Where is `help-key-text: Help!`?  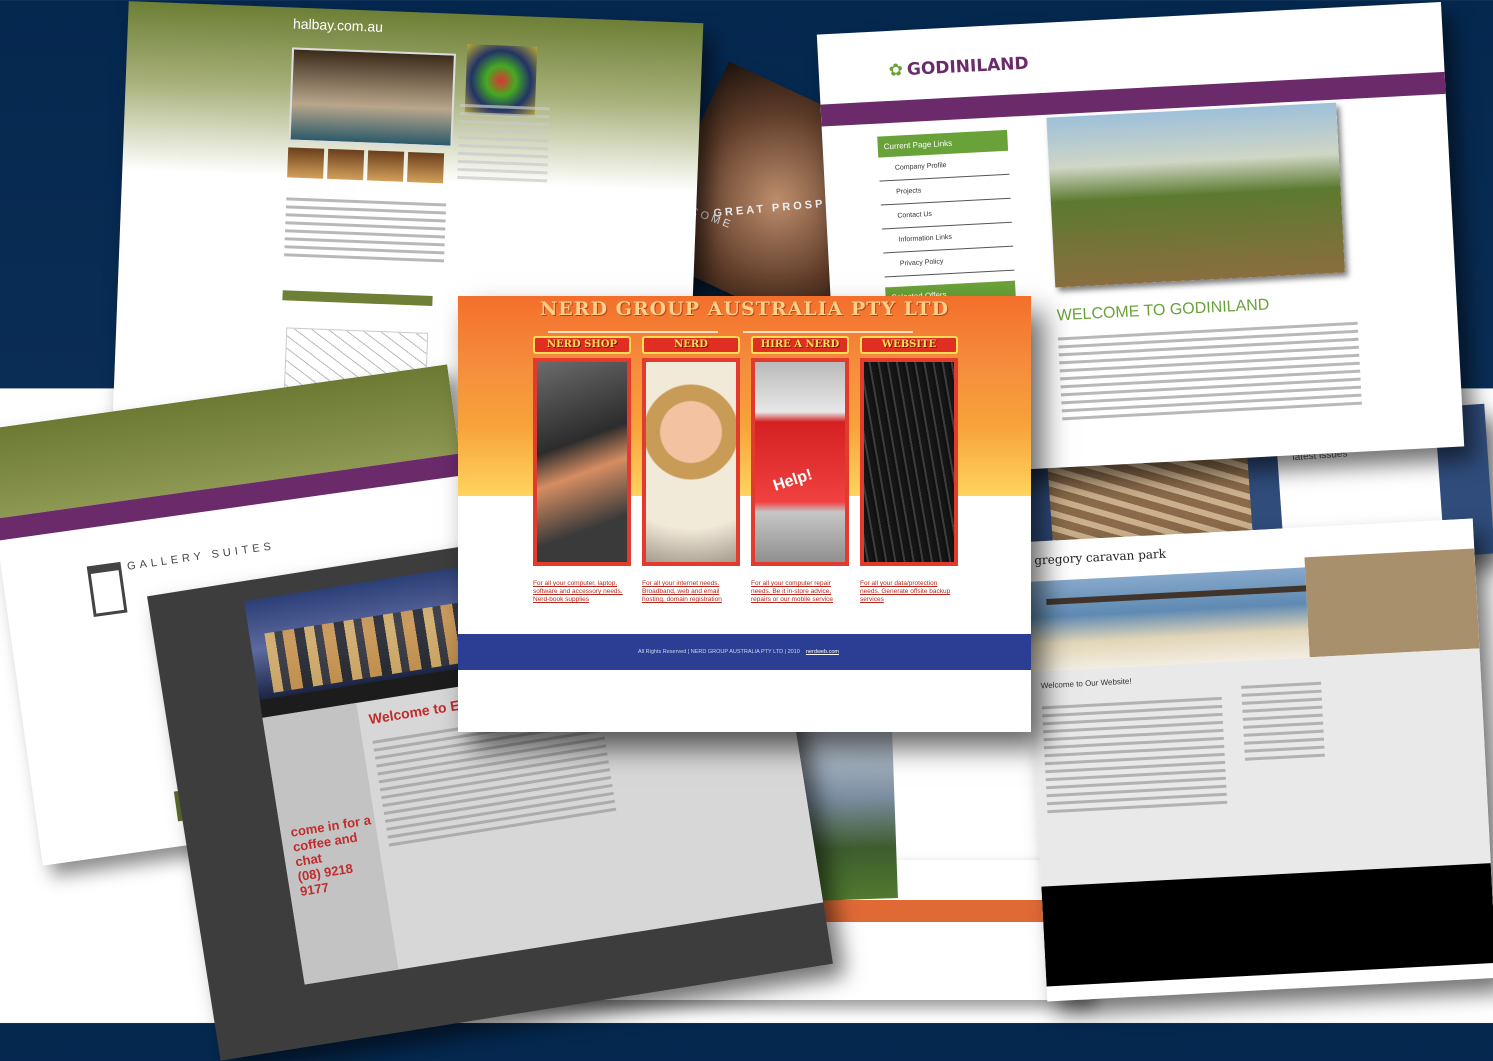 help-key-text: Help! is located at coordinates (793, 480).